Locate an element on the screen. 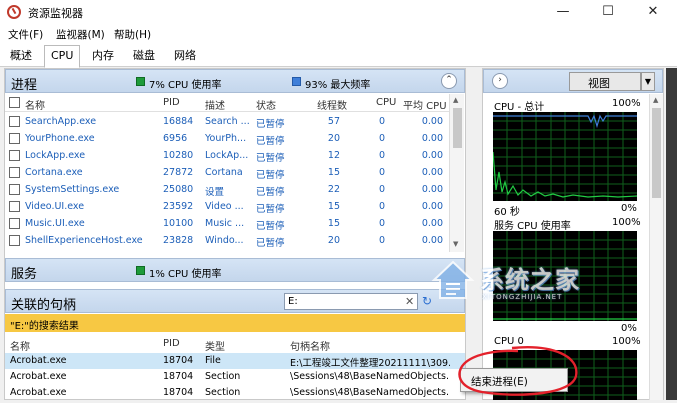  col-status: 状态 is located at coordinates (266, 104).